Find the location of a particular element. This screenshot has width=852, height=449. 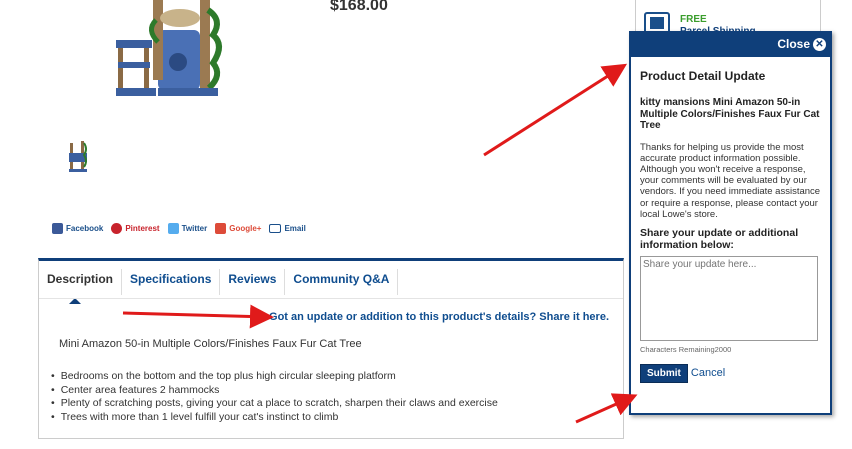

share-email-label: Email is located at coordinates (295, 228).